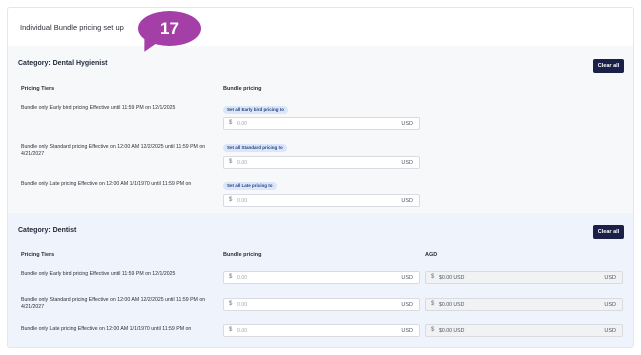 Image resolution: width=641 pixels, height=355 pixels. What do you see at coordinates (256, 110) in the screenshot?
I see `set-all-early-bird-button: Set all Early bird pricing to` at bounding box center [256, 110].